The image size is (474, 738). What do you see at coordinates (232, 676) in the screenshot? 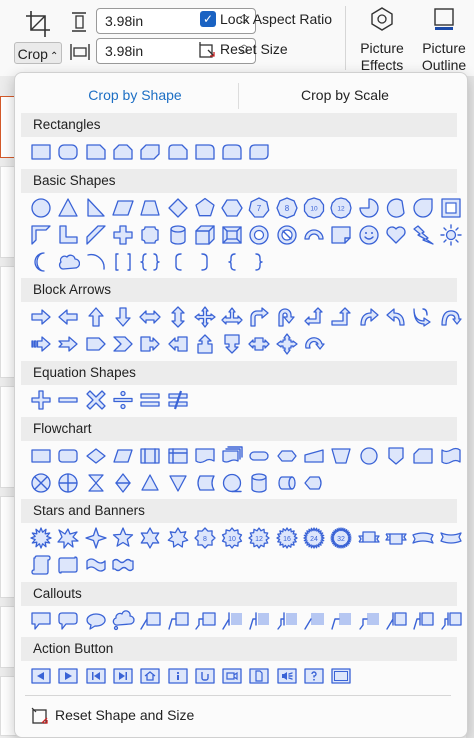
I see `action-movie-shape-icon` at bounding box center [232, 676].